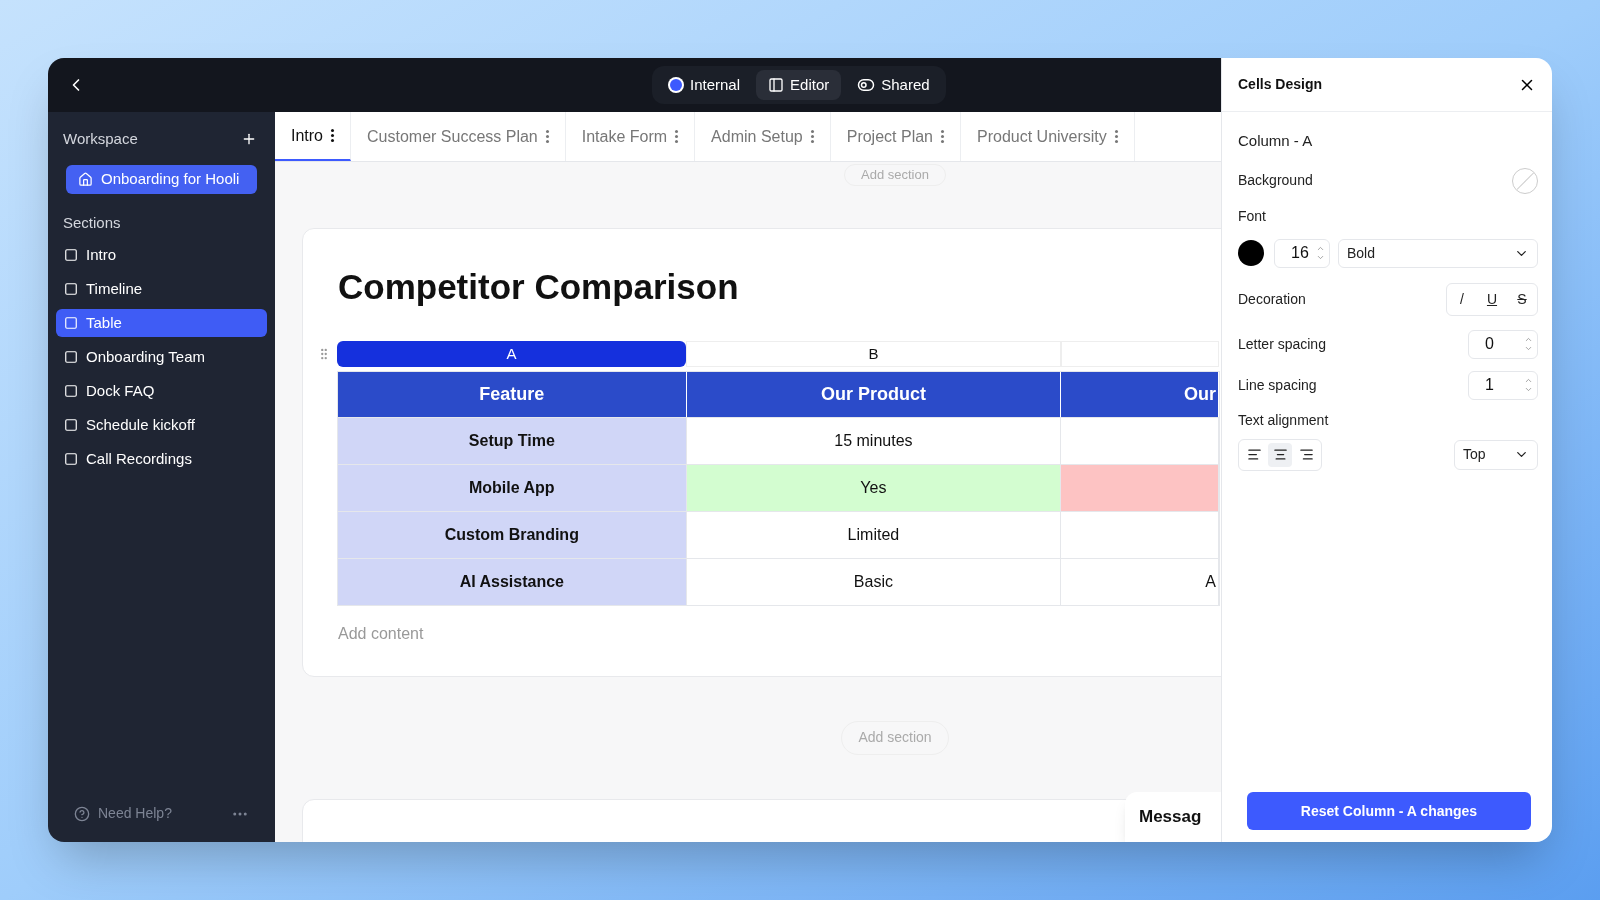 The image size is (1600, 900). I want to click on section-title: Competitor Comparison, so click(539, 287).